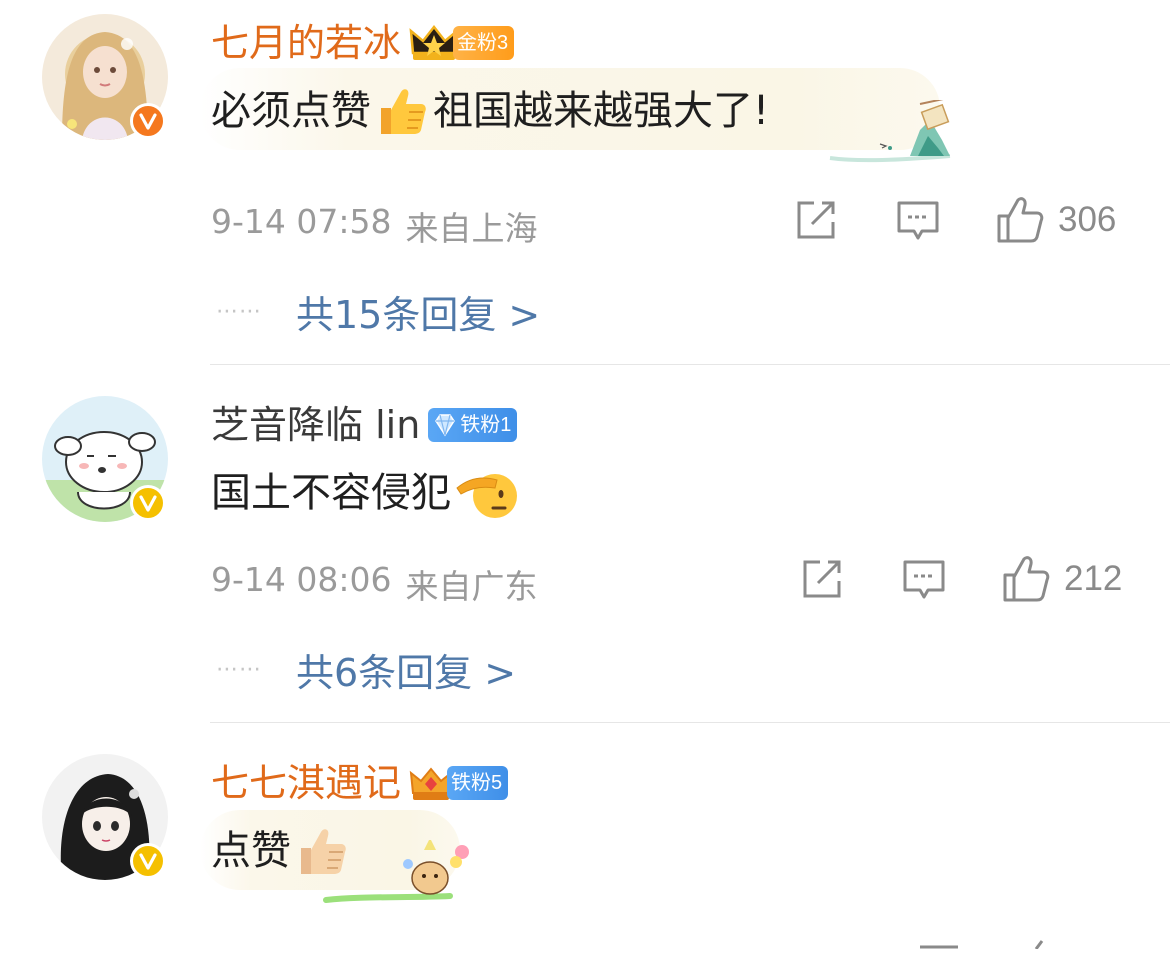  I want to click on comment-text: 国土不容侵犯, so click(364, 493).